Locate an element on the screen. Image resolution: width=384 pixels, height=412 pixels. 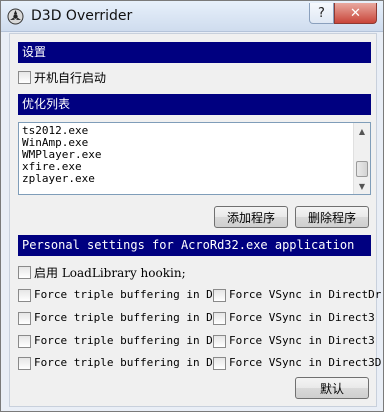
help-icon: ? is located at coordinates (321, 13).